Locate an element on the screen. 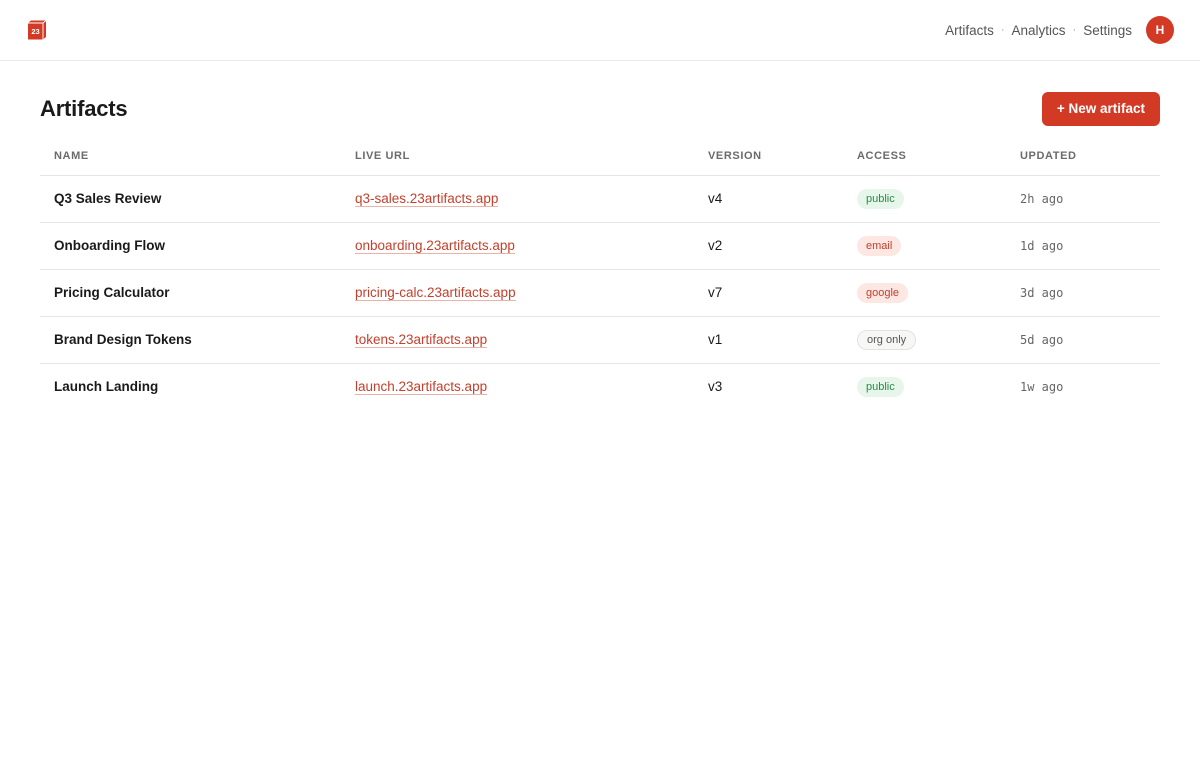 The width and height of the screenshot is (1200, 760). column-header-version: VERSION is located at coordinates (782, 156).